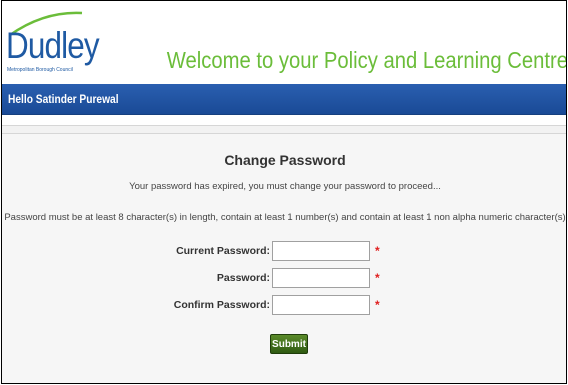 This screenshot has height=385, width=568. I want to click on separator-bar, so click(284, 129).